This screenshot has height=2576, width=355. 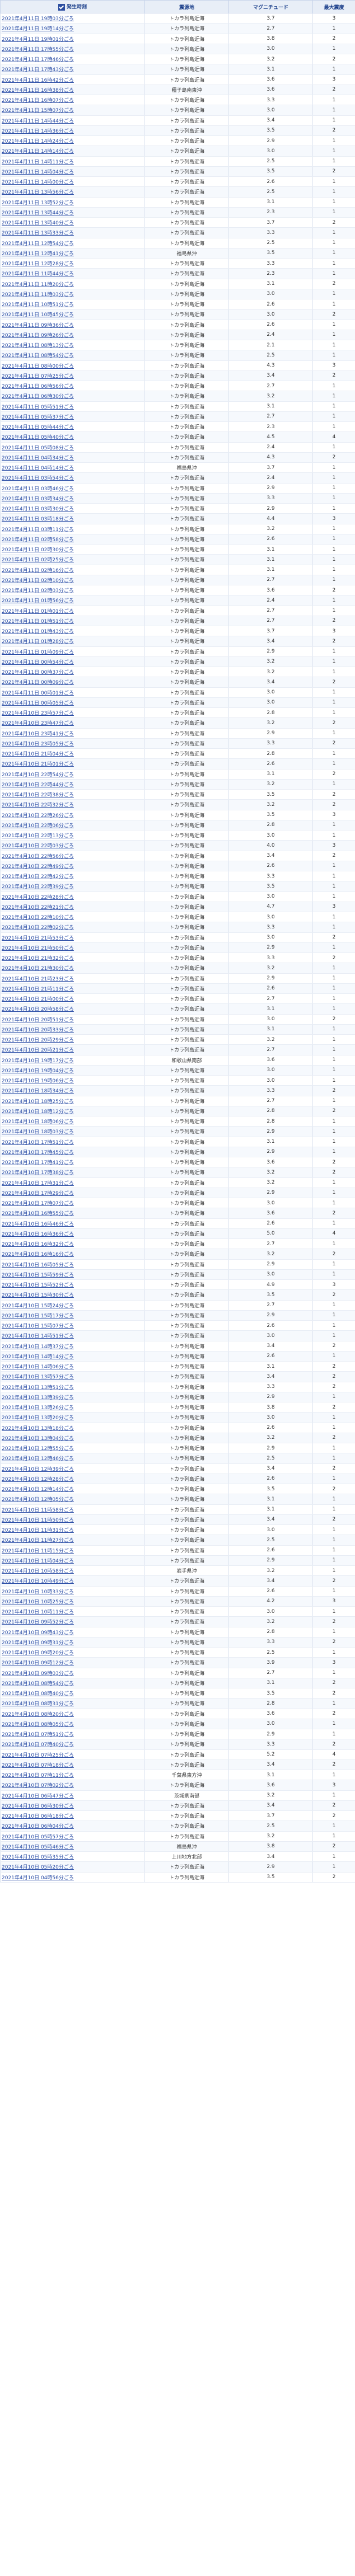 I want to click on quake-time-link: 2021年4月11日 02時30分ごろ, so click(x=72, y=549).